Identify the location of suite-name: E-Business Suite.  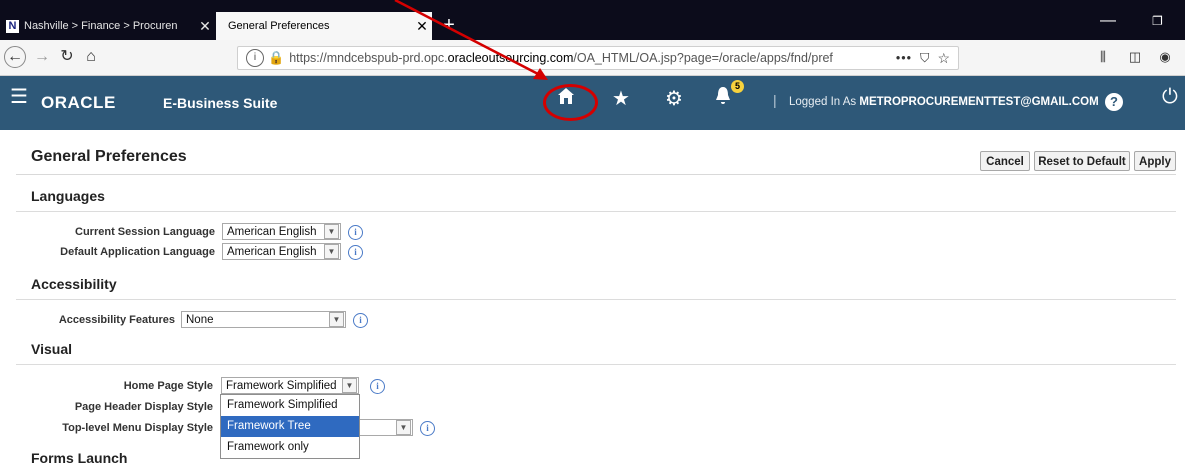
(220, 103).